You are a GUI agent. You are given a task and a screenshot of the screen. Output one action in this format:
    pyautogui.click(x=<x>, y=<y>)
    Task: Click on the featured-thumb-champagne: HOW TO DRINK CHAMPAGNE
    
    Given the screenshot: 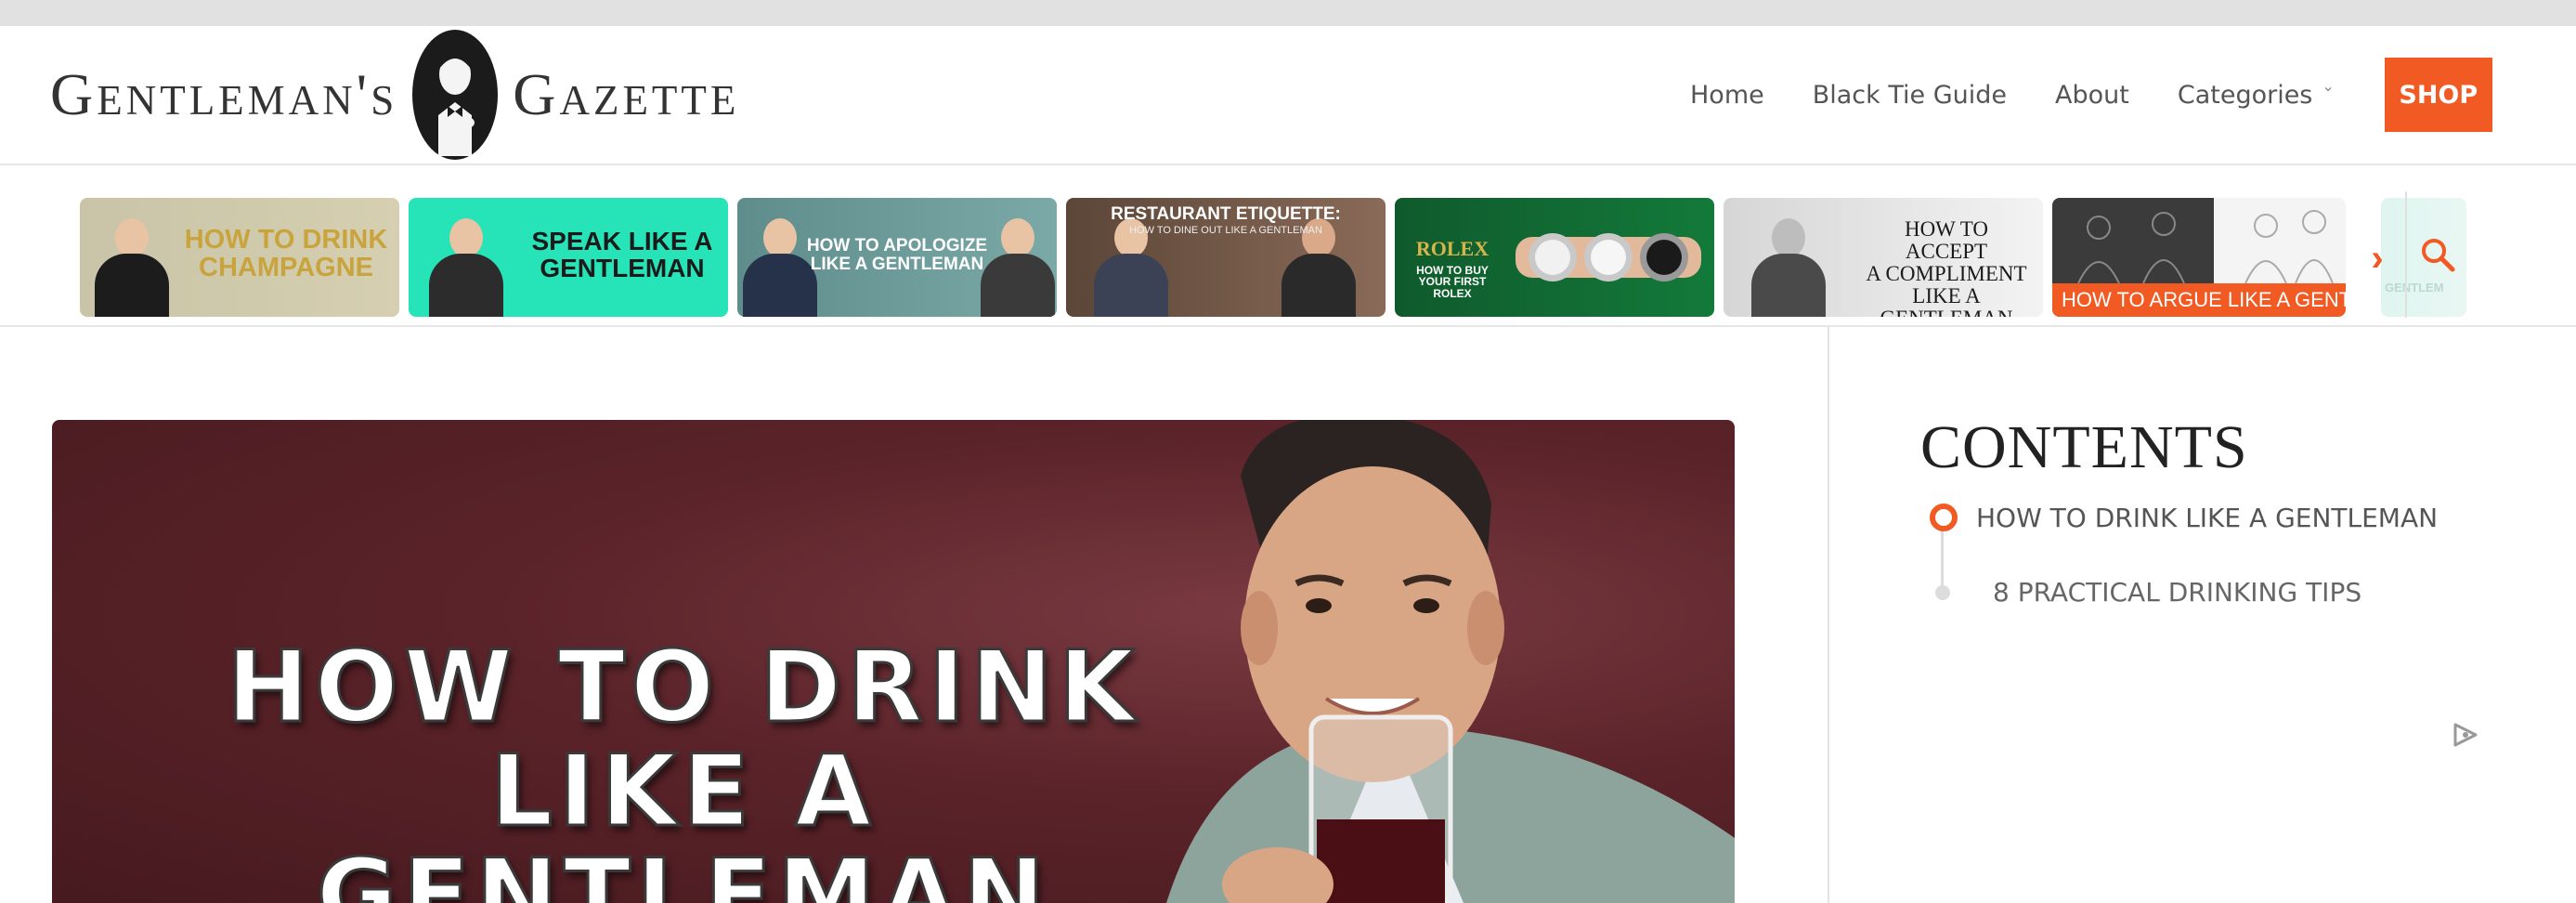 What is the action you would take?
    pyautogui.click(x=240, y=257)
    